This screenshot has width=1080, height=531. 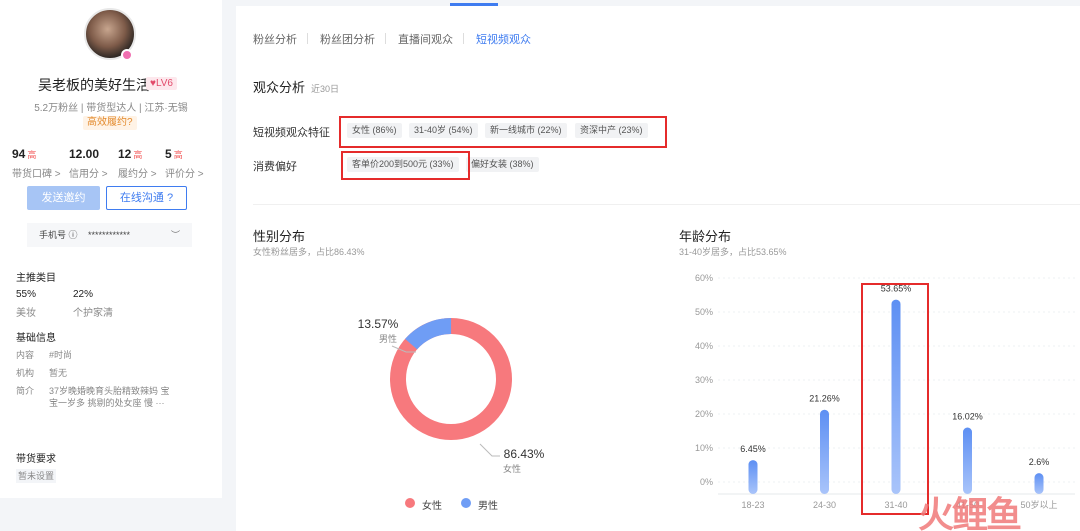 I want to click on tab-live-audience: 直播间观众, so click(x=425, y=39).